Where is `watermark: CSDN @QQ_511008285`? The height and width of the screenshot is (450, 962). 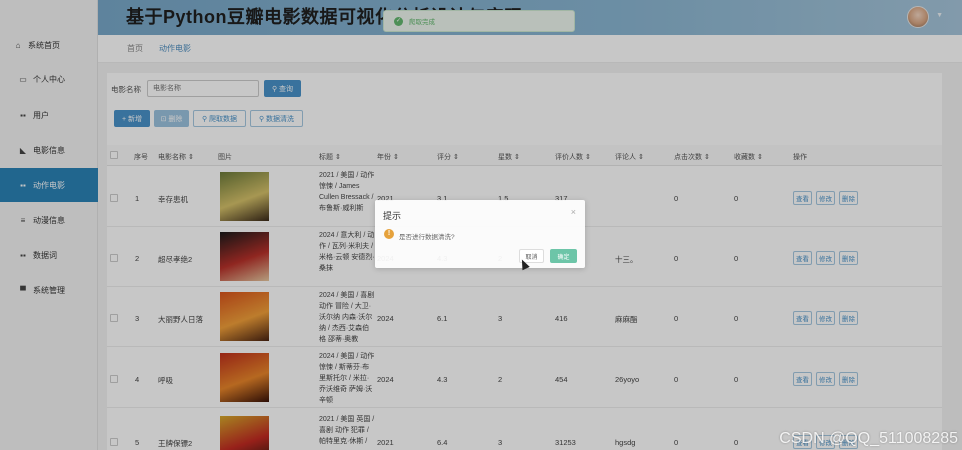
watermark: CSDN @QQ_511008285 is located at coordinates (868, 438).